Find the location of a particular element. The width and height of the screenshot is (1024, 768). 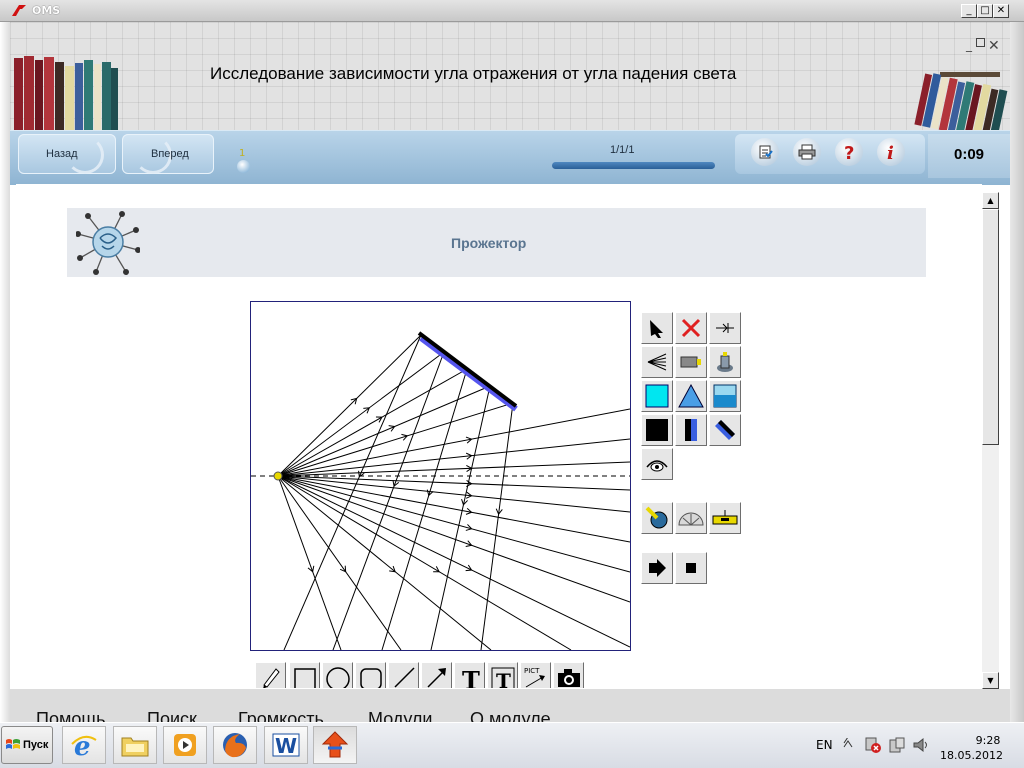

play-button is located at coordinates (657, 568).